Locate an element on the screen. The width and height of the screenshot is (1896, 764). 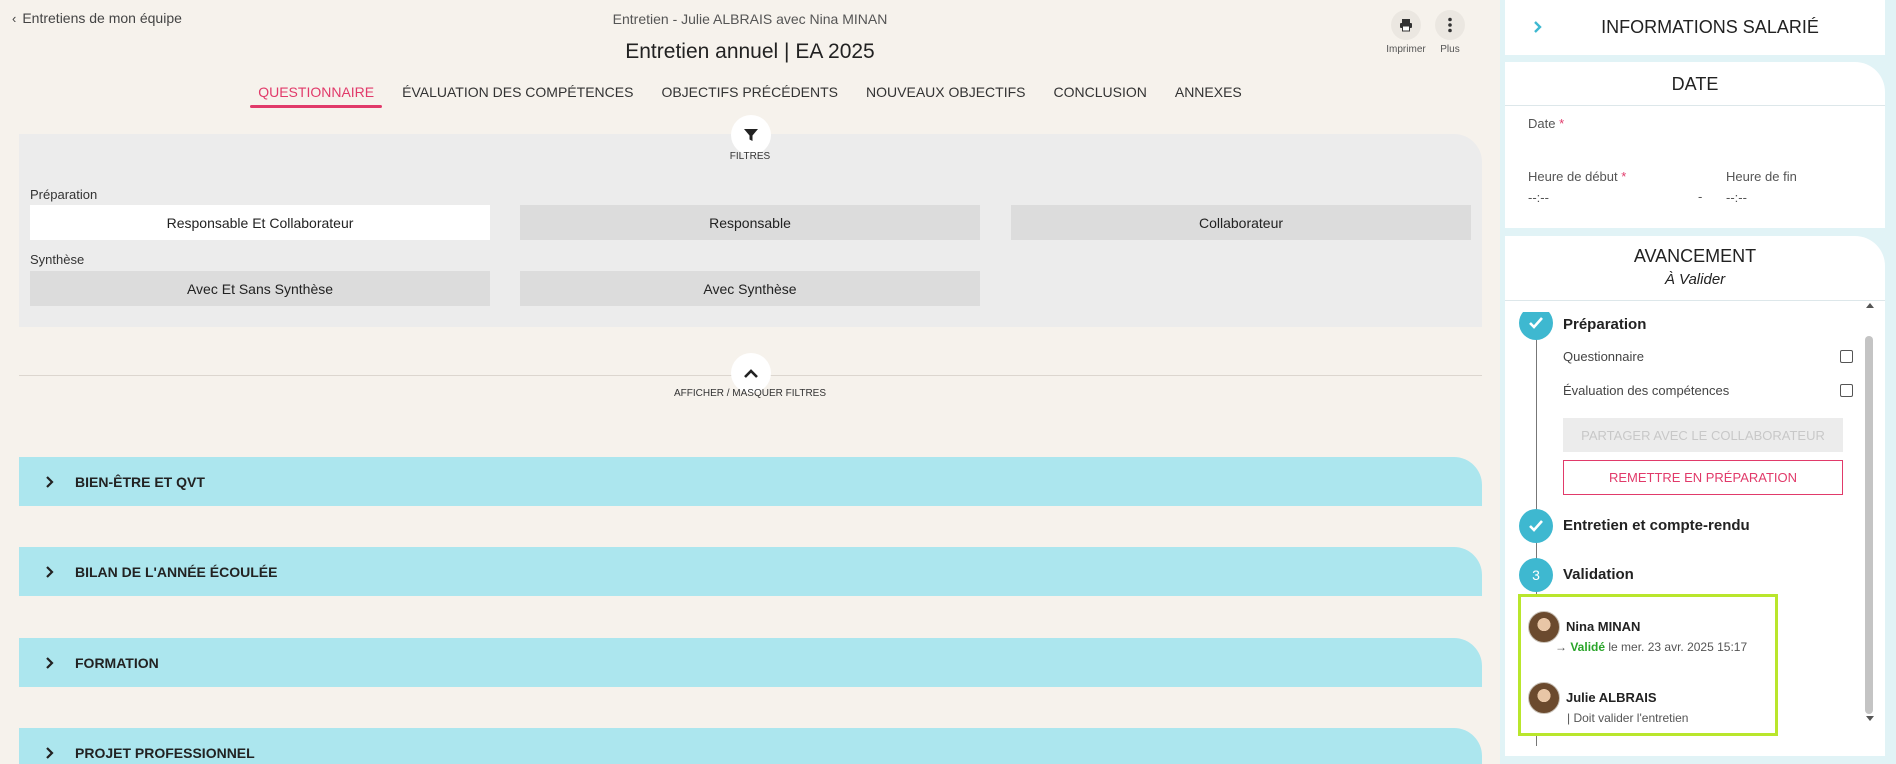
more-vertical-icon is located at coordinates (1450, 25).